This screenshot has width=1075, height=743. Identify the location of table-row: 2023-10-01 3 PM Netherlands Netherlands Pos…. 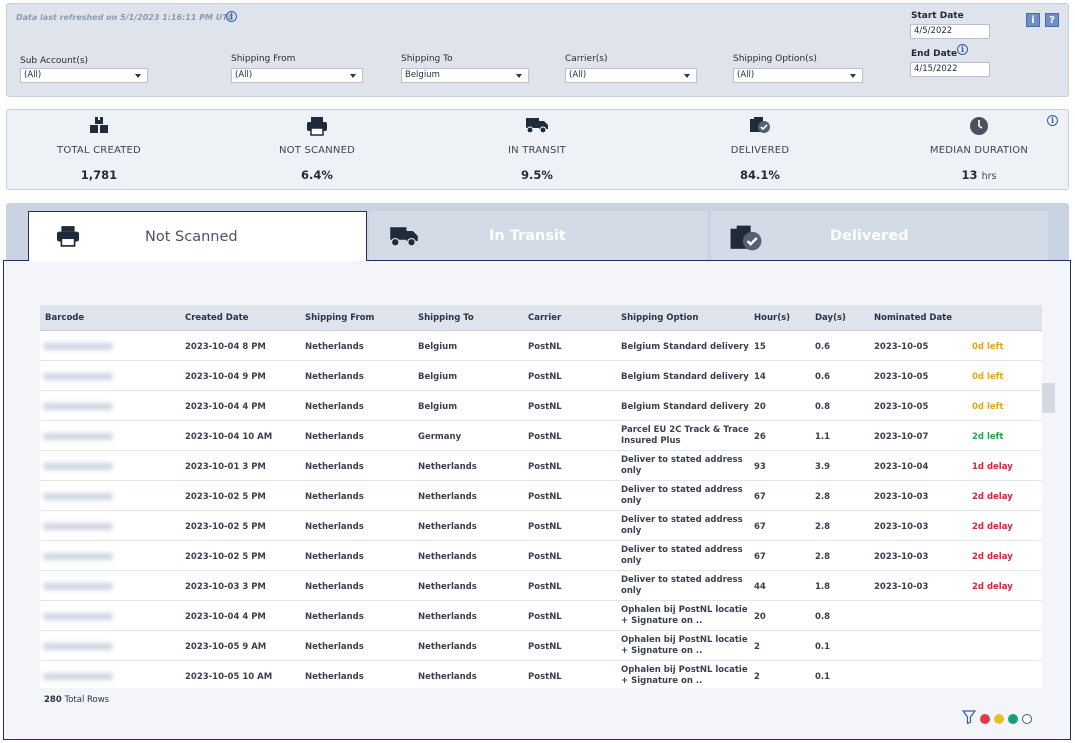
(541, 466).